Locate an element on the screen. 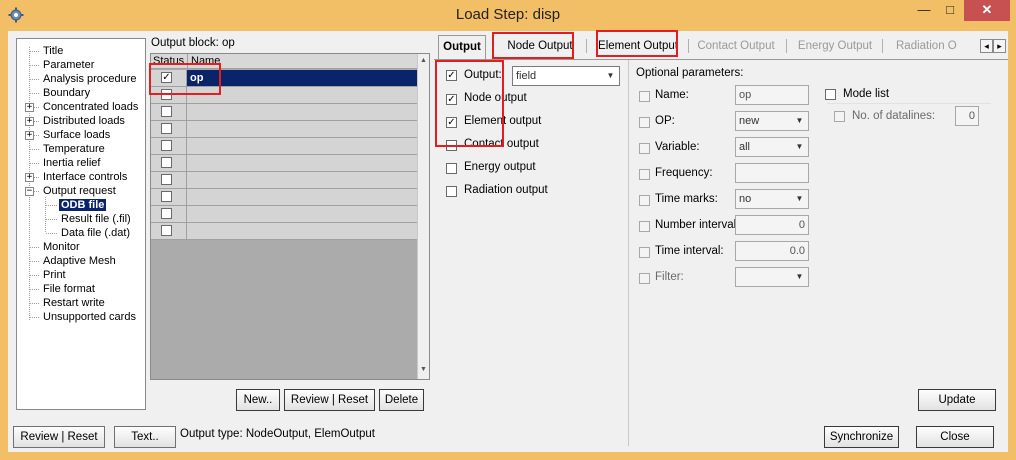 The width and height of the screenshot is (1016, 460). table-row: ✓ op is located at coordinates (284, 78).